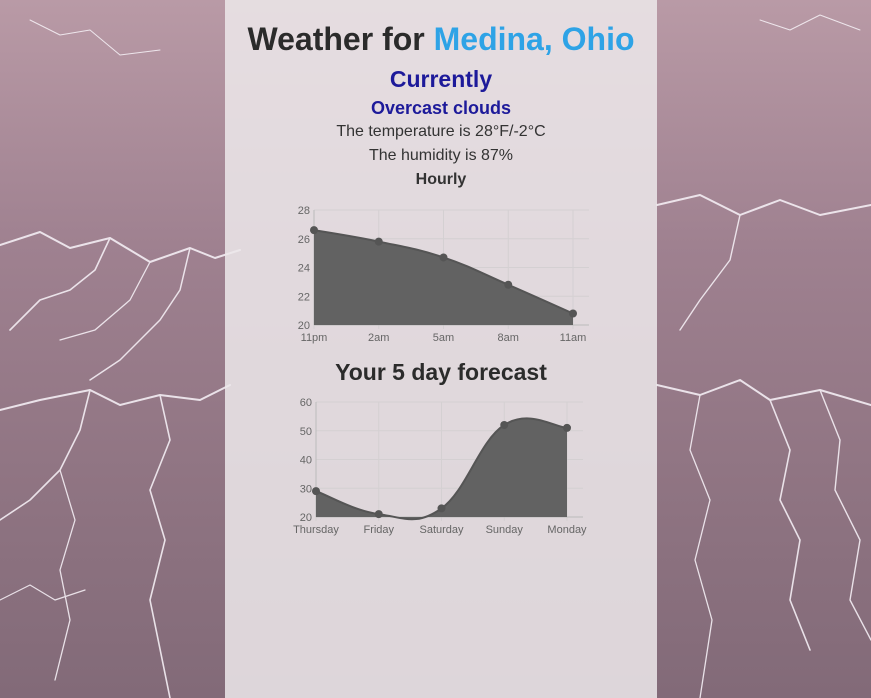 This screenshot has width=871, height=698. What do you see at coordinates (441, 155) in the screenshot?
I see `humidity-text: The humidity is 87%` at bounding box center [441, 155].